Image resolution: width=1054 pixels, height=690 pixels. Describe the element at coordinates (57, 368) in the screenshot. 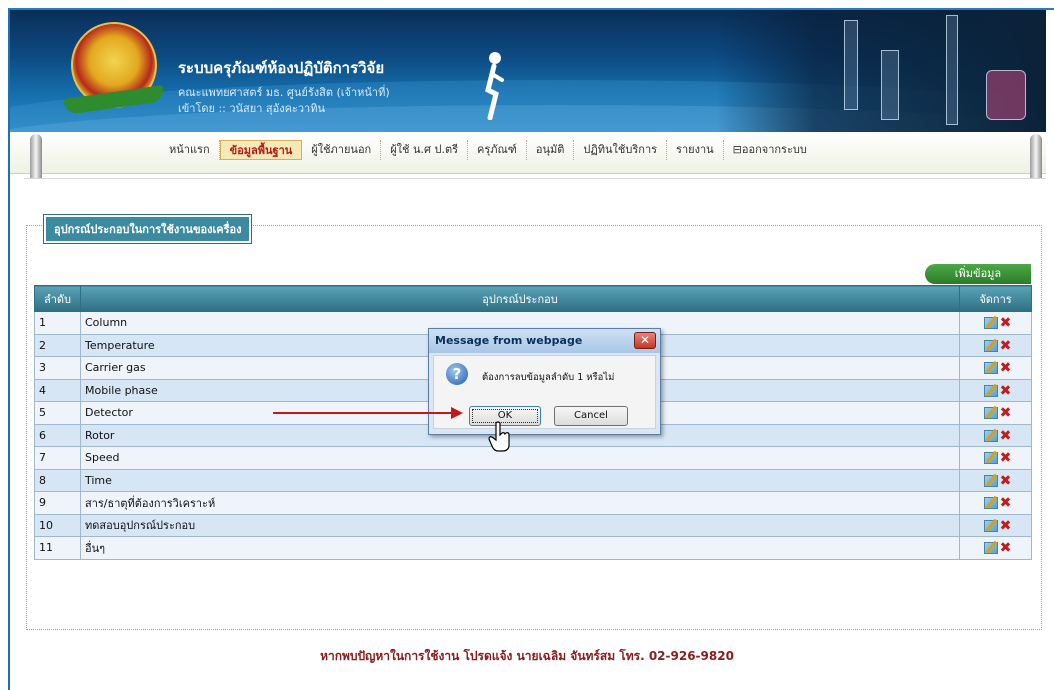

I see `row-number: 3` at that location.